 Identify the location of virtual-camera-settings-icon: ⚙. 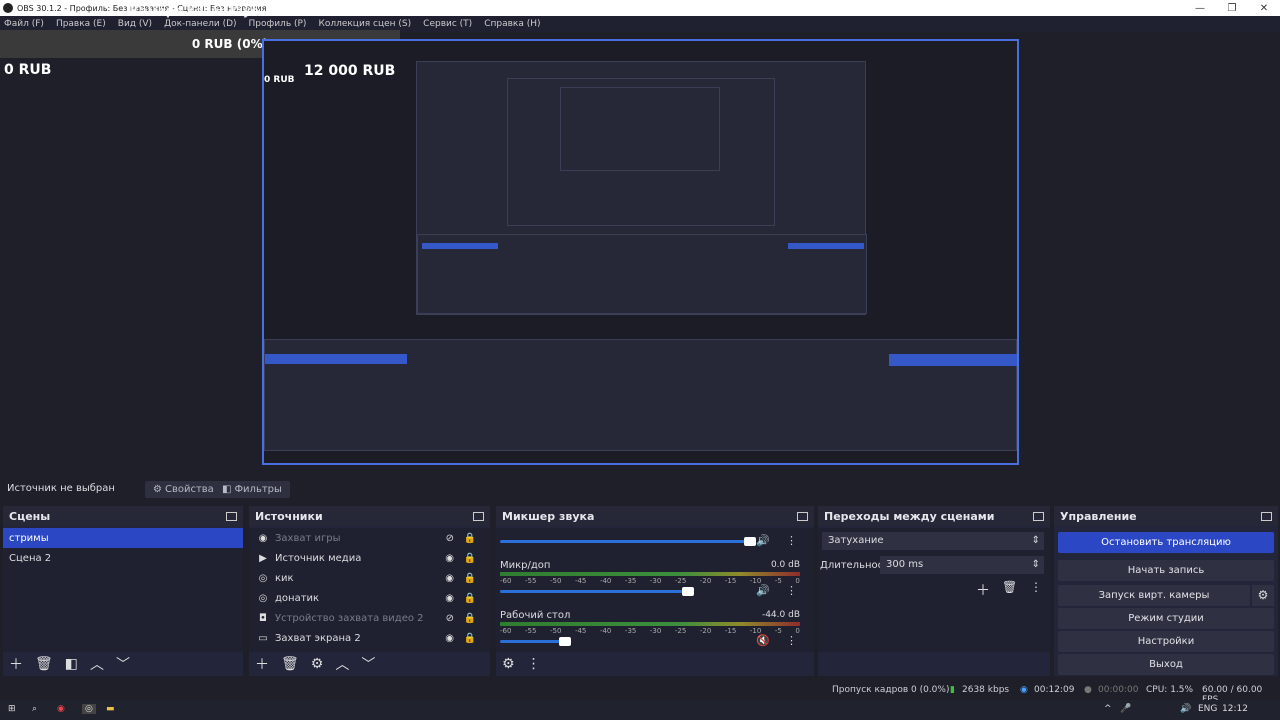
(1263, 595).